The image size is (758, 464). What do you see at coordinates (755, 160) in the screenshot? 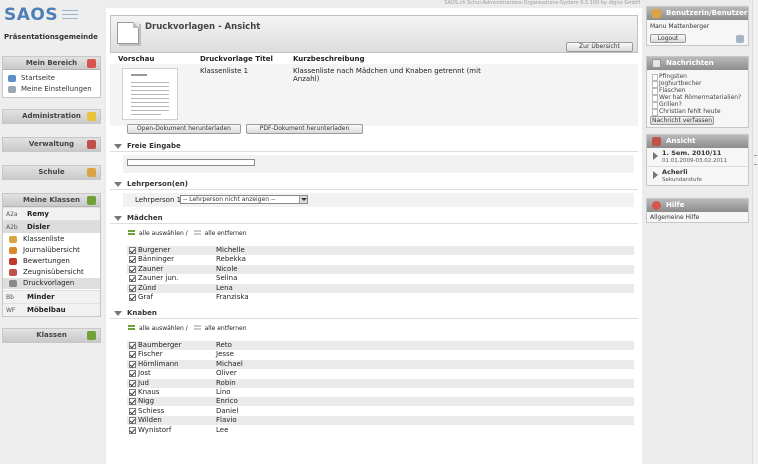
I see `scroll-grip-icon` at bounding box center [755, 160].